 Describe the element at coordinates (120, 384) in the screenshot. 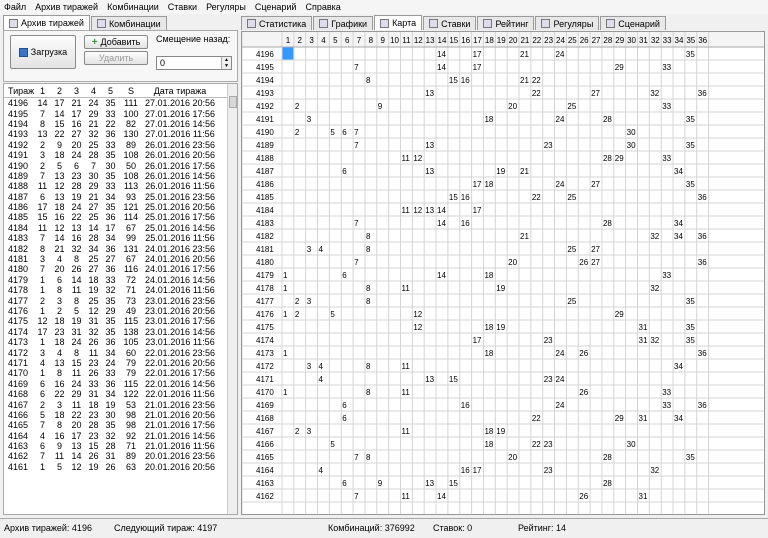

I see `table-row: 4169 6 16 24 33 36 115 22.01.2016 14:56` at that location.